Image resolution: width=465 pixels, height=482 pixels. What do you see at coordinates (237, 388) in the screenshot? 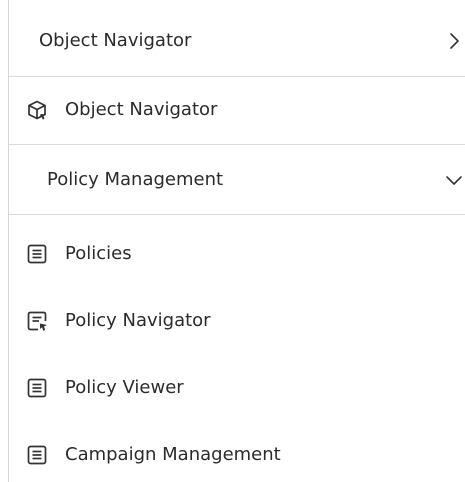
I see `nav-item-policy-viewer: Policy Viewer` at bounding box center [237, 388].